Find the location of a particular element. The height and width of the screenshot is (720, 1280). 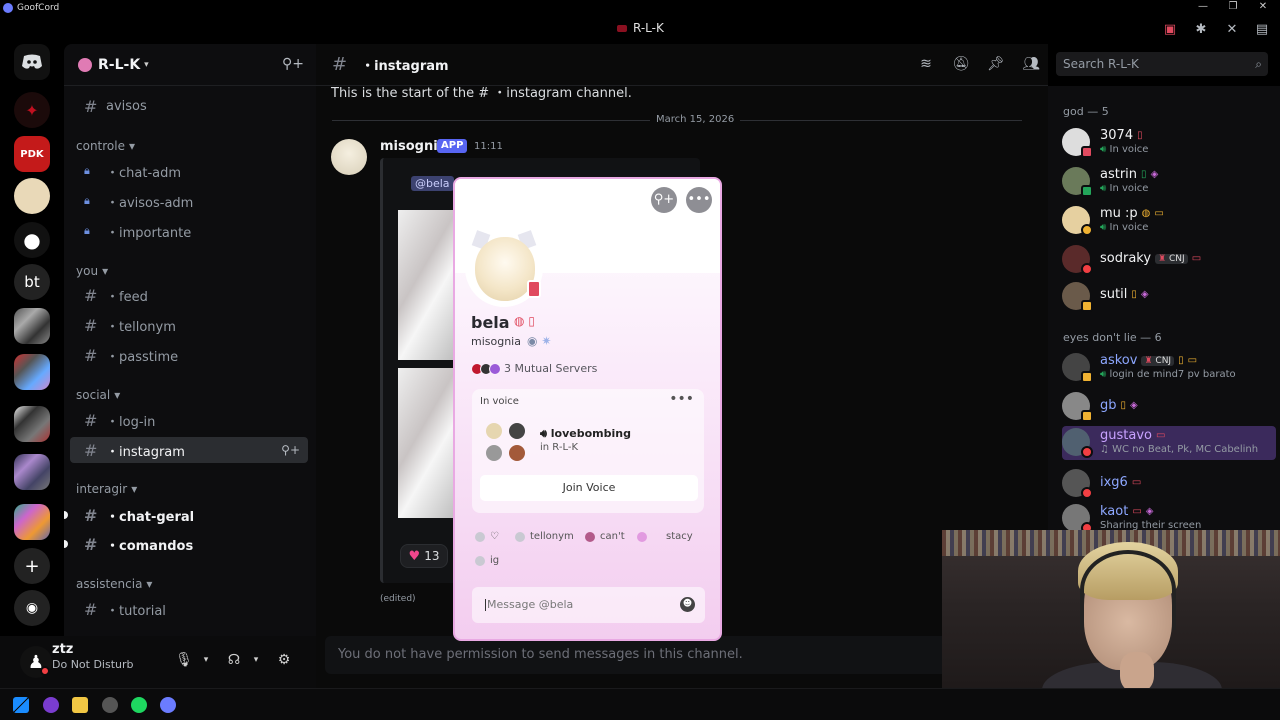

nitro-icon: ◈ is located at coordinates (1149, 511).